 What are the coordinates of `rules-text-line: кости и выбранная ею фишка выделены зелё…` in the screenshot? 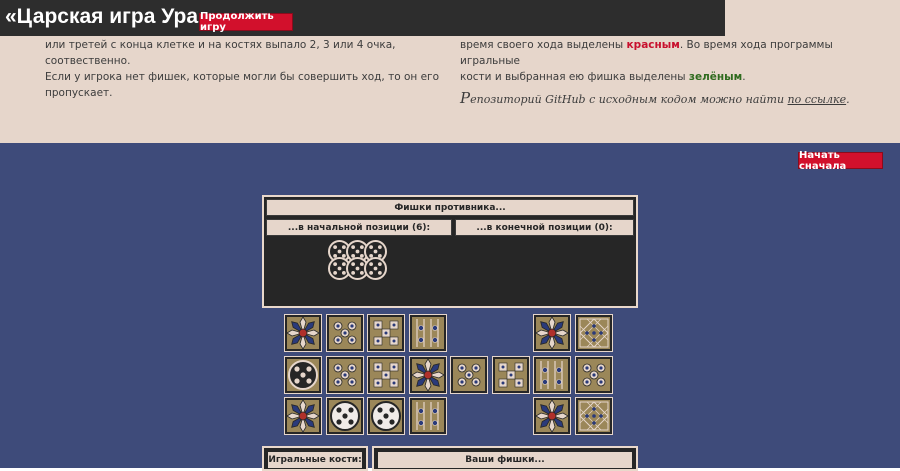 It's located at (670, 77).